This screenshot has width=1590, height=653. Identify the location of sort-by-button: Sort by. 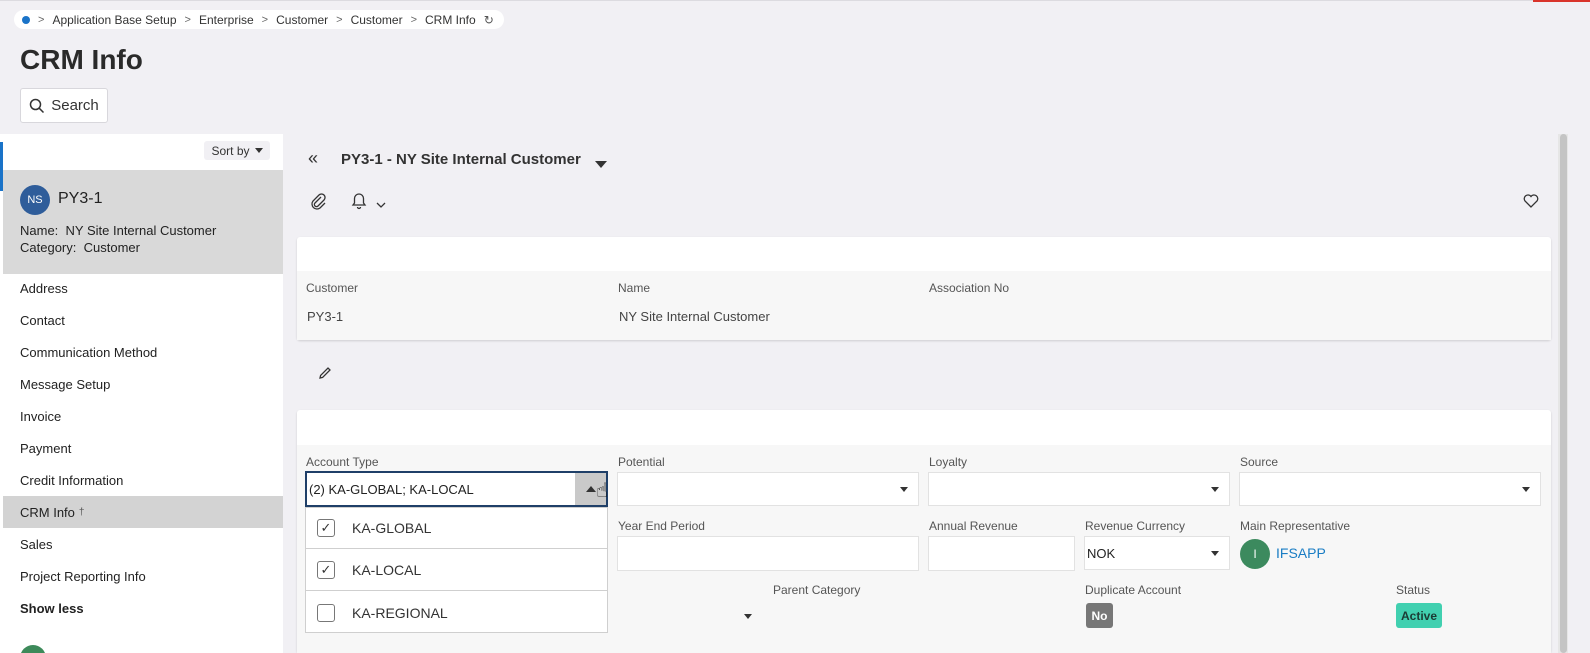
(237, 150).